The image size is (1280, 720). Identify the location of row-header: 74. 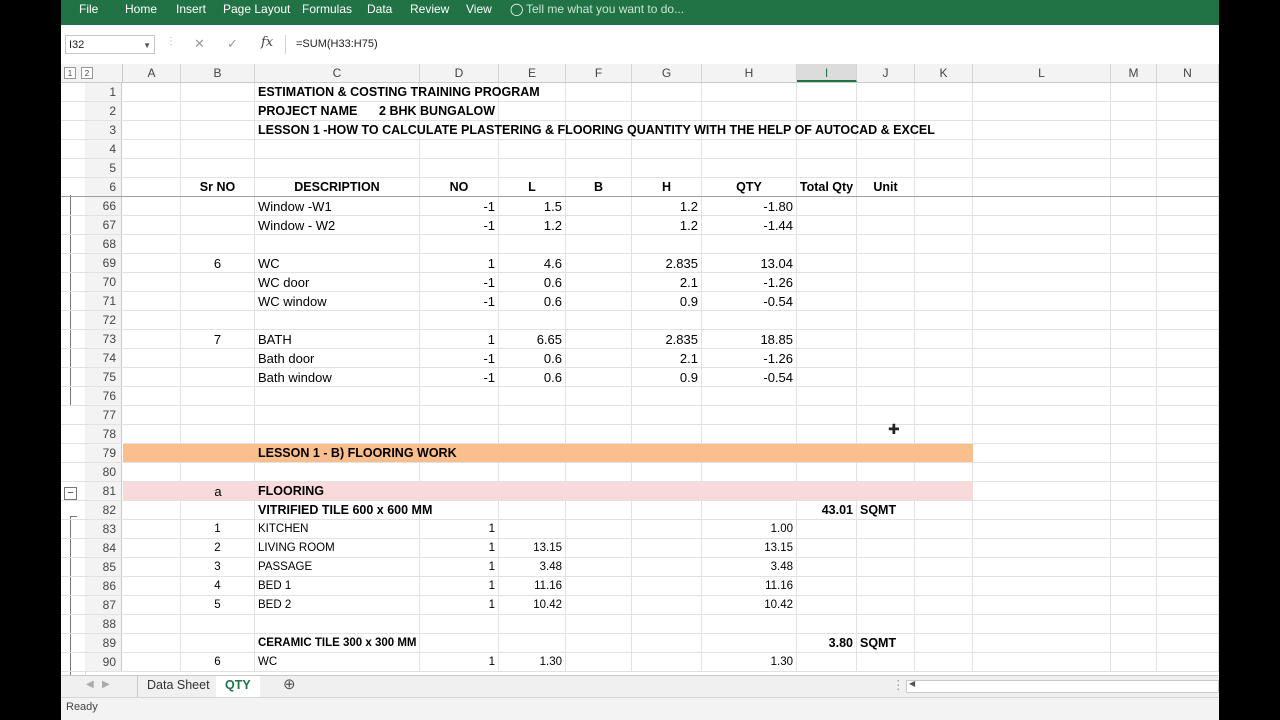
(103, 358).